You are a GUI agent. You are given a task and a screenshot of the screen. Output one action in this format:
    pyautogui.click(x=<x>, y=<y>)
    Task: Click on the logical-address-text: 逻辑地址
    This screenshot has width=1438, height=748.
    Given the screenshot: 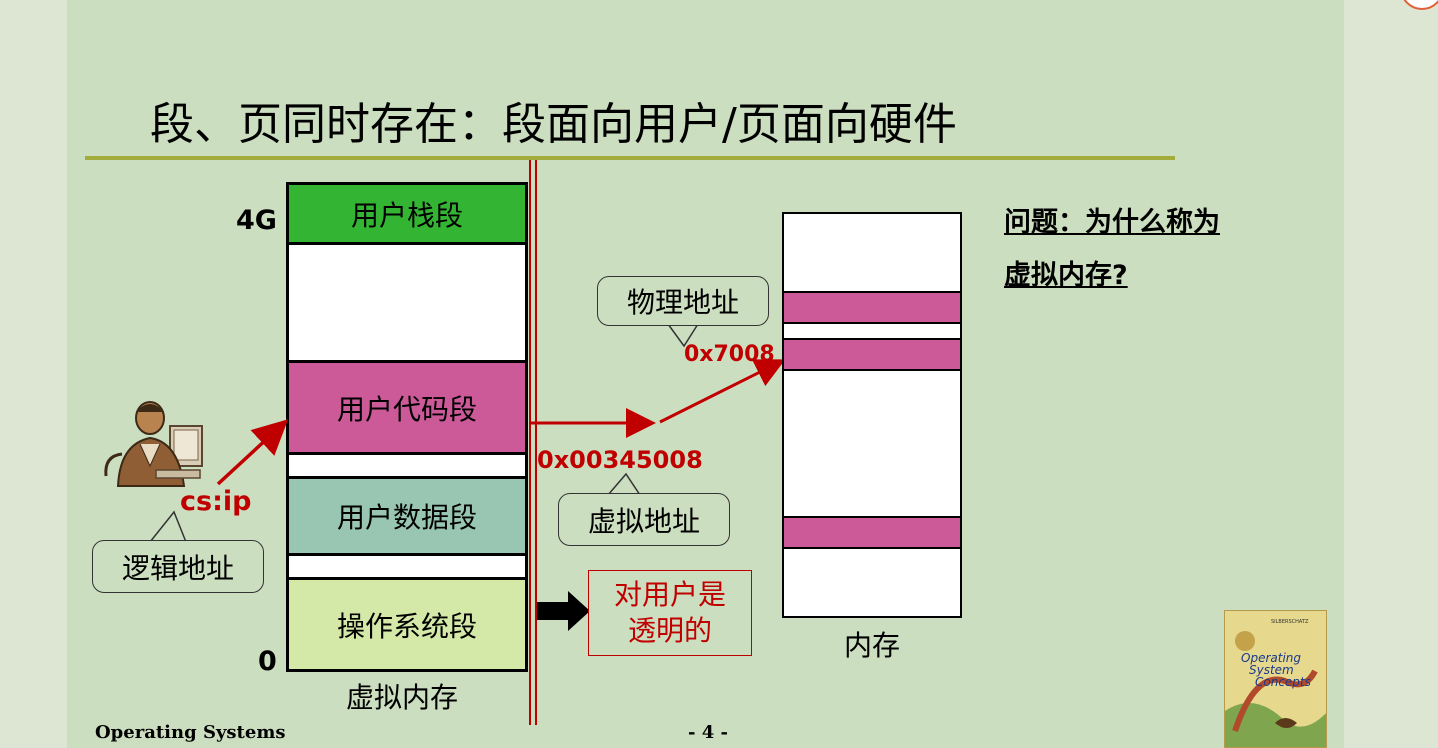 What is the action you would take?
    pyautogui.click(x=177, y=568)
    